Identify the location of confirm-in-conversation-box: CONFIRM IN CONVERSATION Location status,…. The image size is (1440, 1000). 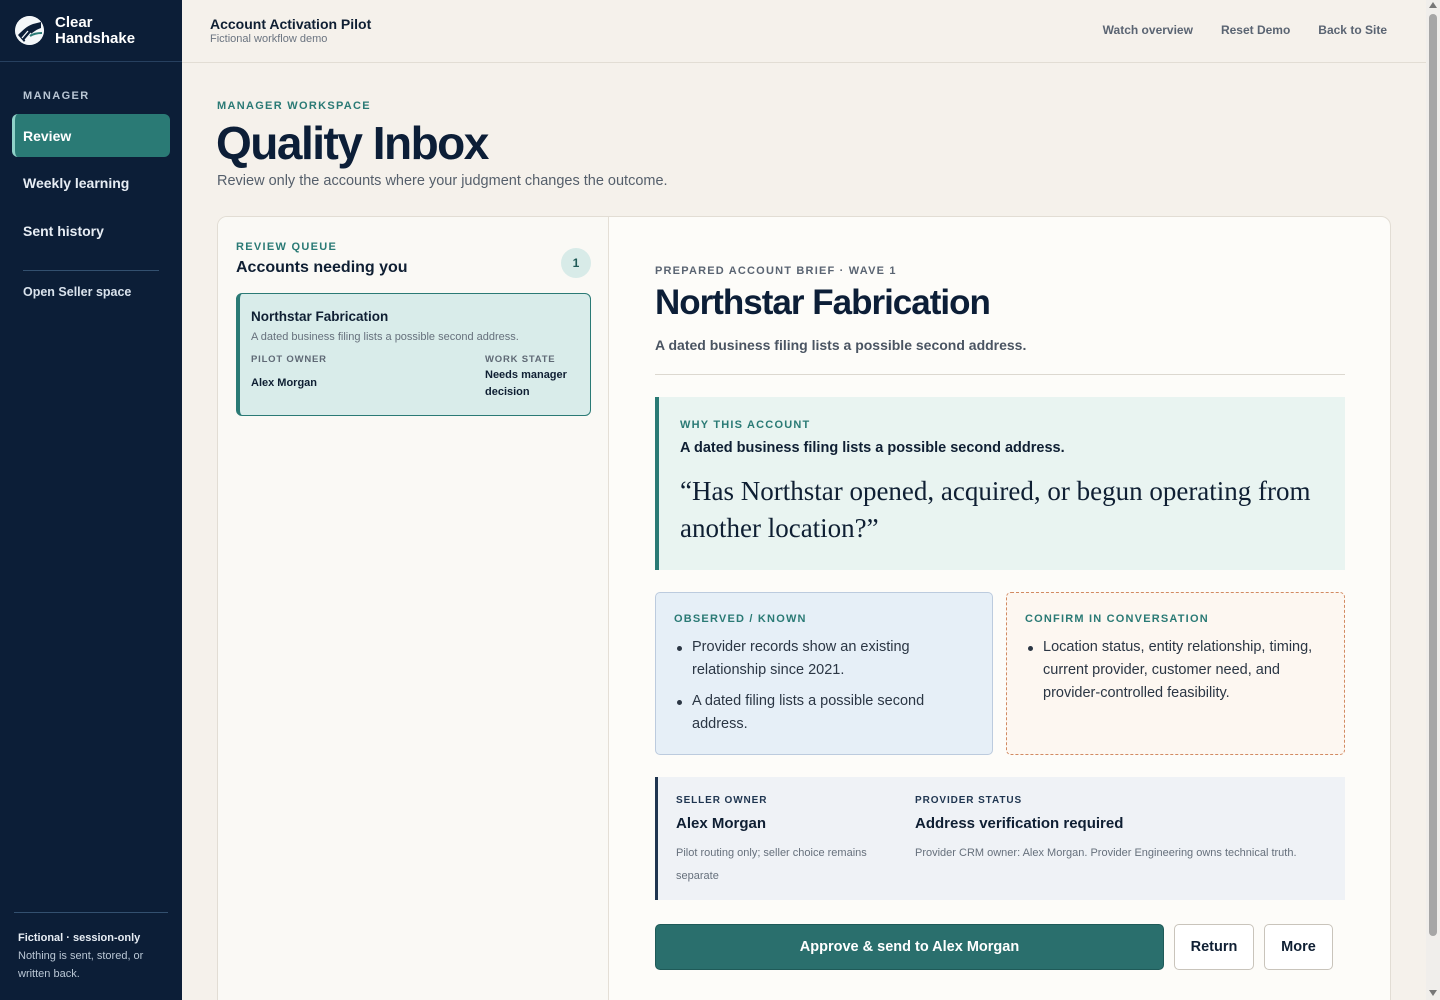
(1175, 673).